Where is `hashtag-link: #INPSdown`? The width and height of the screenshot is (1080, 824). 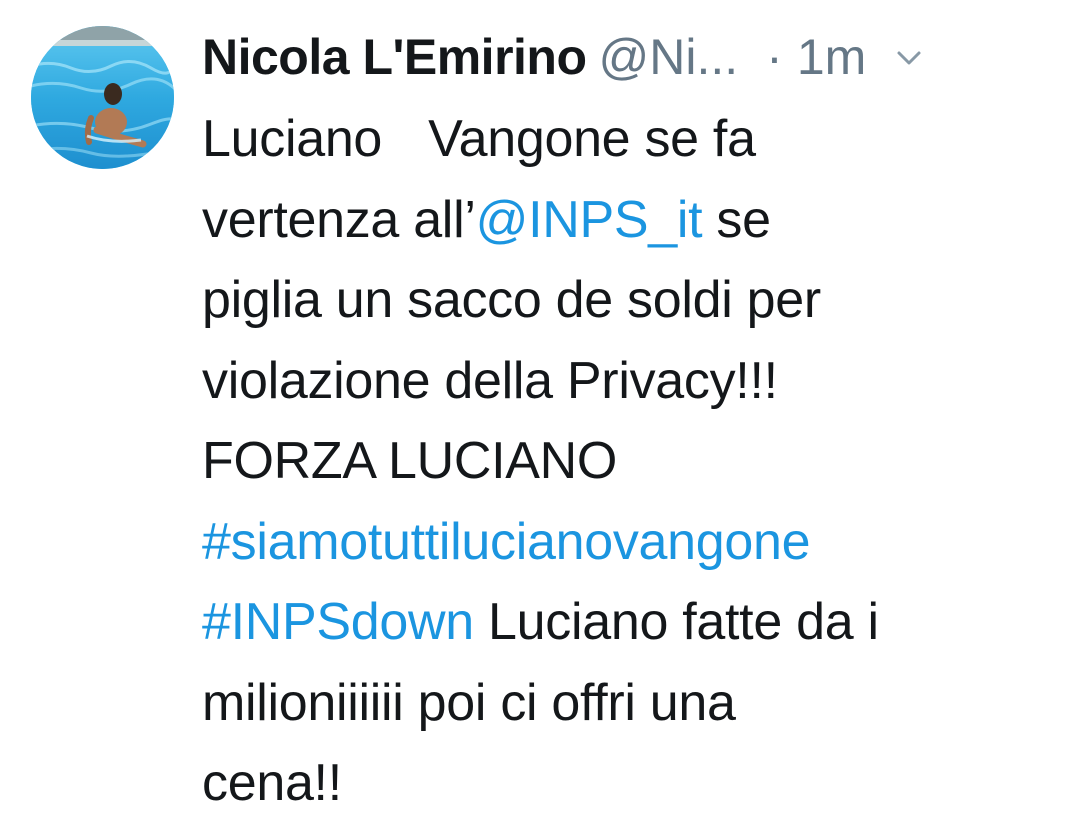 hashtag-link: #INPSdown is located at coordinates (338, 622).